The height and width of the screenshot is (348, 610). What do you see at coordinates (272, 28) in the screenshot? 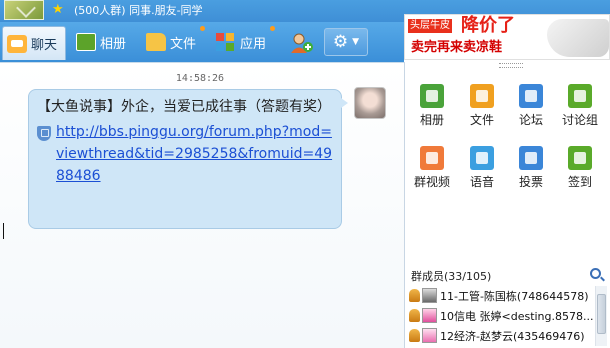
I see `apps-notify-dot` at bounding box center [272, 28].